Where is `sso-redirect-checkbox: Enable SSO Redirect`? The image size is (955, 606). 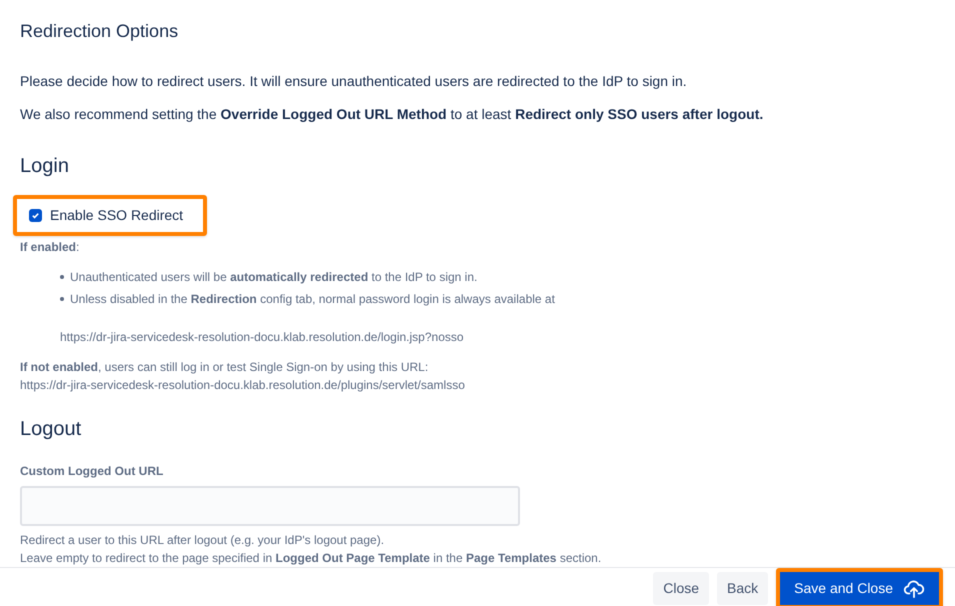
sso-redirect-checkbox: Enable SSO Redirect is located at coordinates (110, 215).